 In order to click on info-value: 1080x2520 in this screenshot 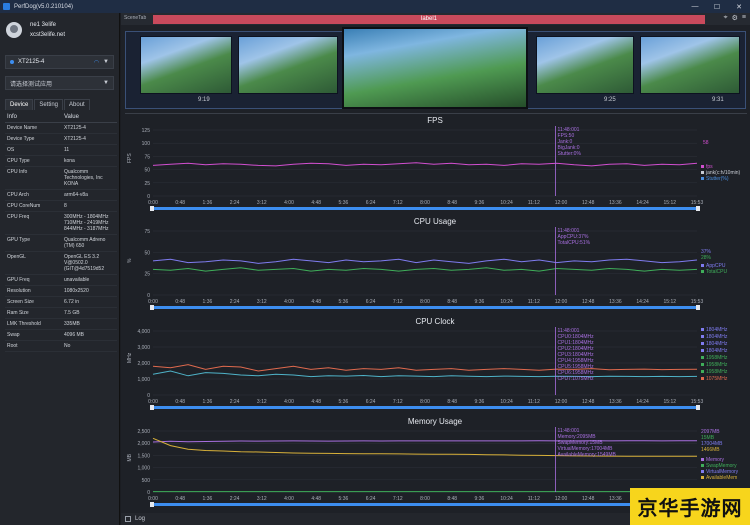, I will do `click(76, 291)`.